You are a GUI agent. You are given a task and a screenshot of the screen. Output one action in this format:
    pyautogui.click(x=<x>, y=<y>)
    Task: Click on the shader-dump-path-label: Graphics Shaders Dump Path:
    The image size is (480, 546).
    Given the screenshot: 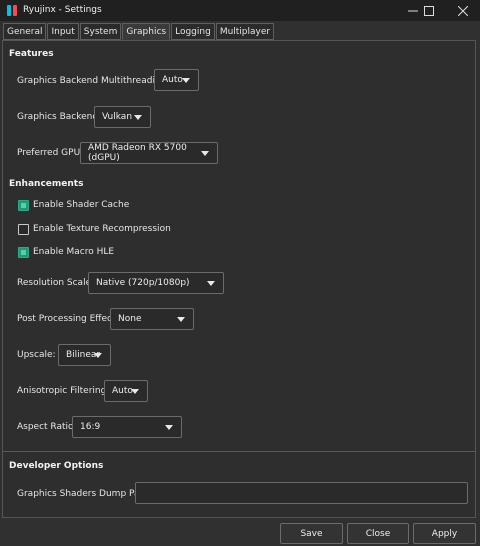 What is the action you would take?
    pyautogui.click(x=84, y=494)
    